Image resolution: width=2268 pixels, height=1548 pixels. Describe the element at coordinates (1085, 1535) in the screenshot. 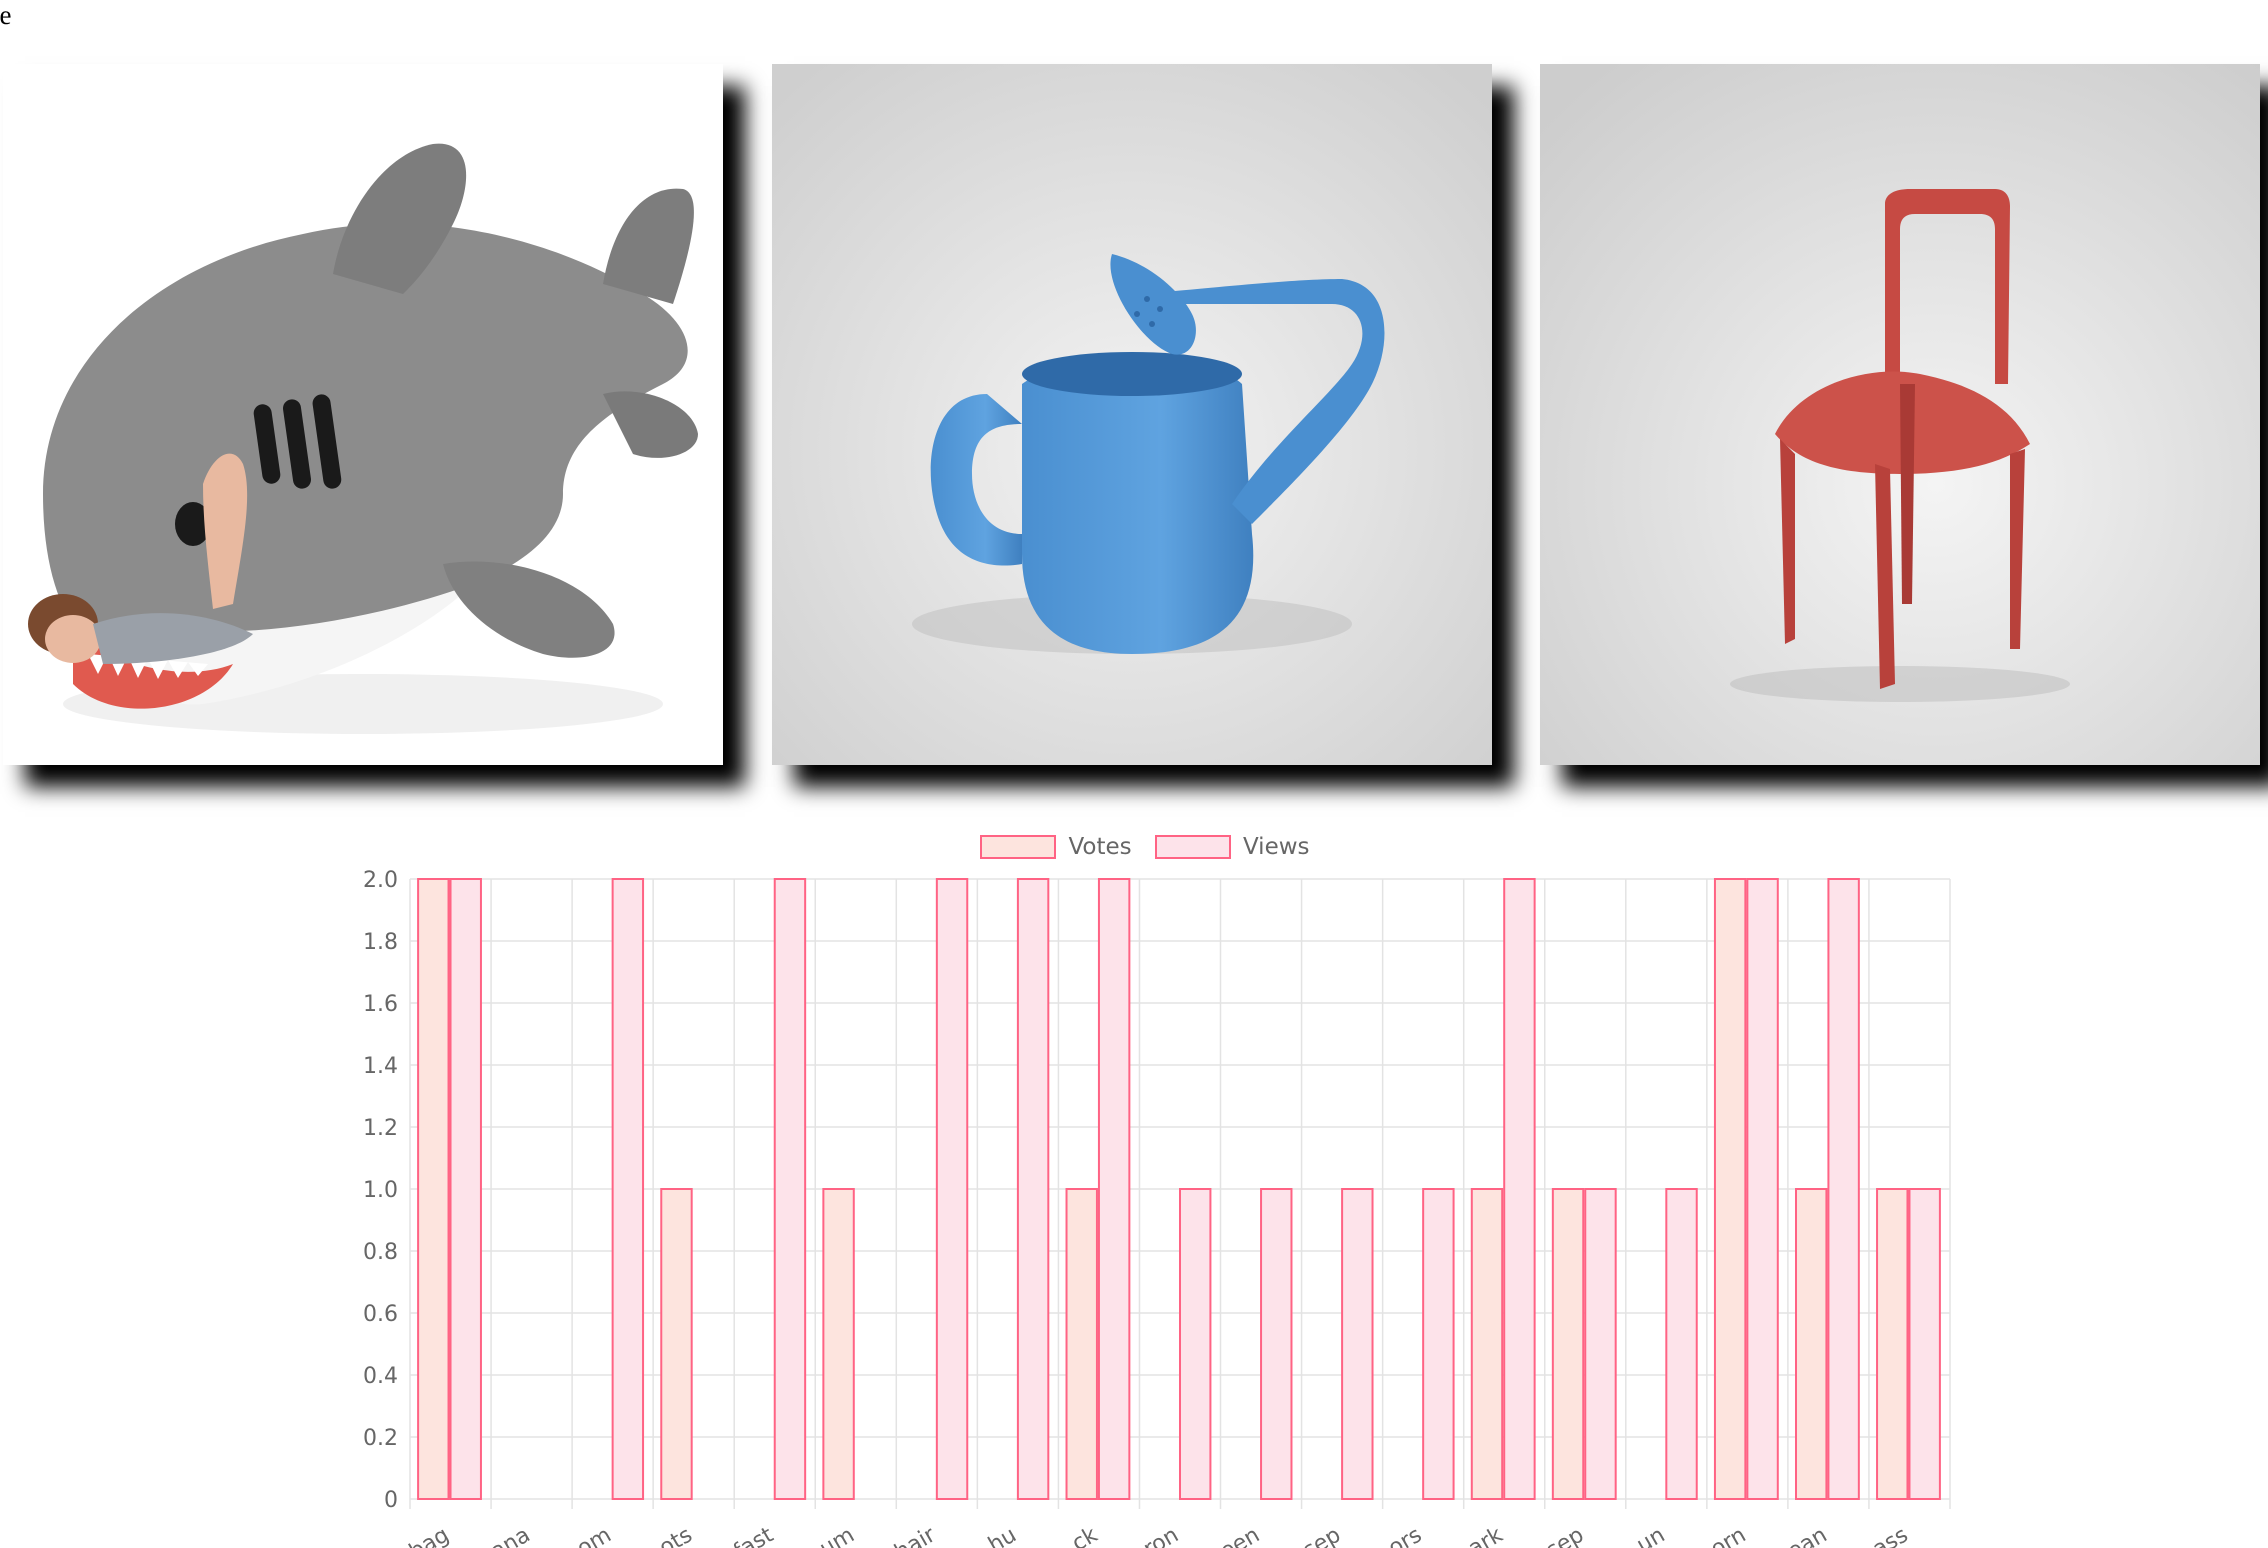

I see `x-tick-label: ck` at that location.